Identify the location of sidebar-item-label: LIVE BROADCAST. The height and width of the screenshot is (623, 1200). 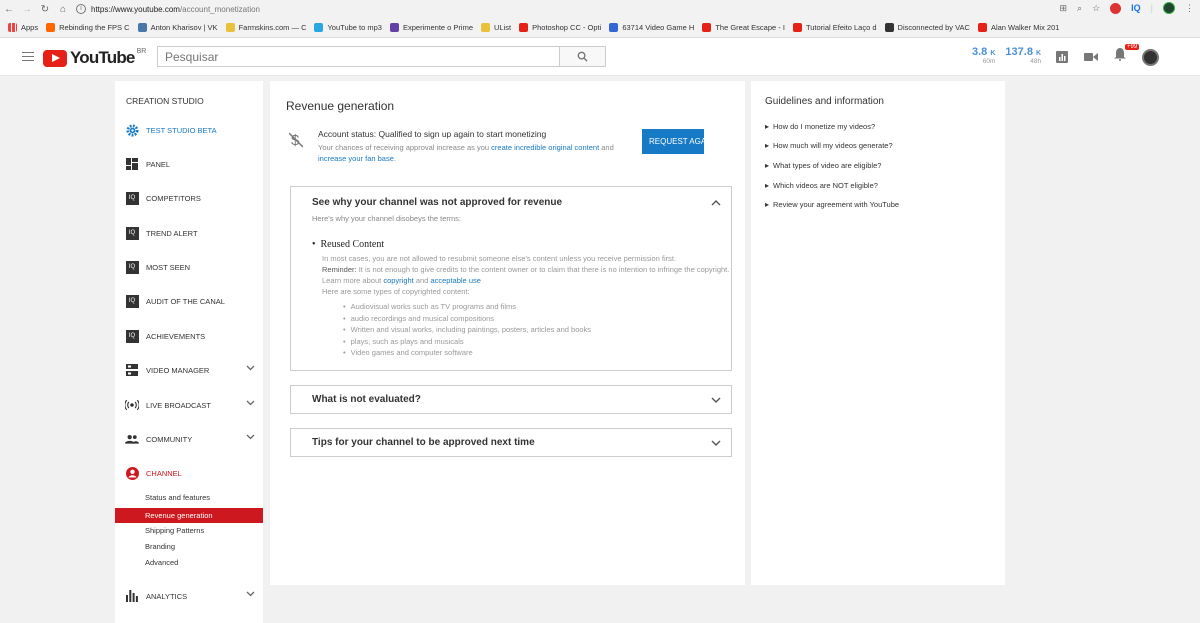
(179, 405).